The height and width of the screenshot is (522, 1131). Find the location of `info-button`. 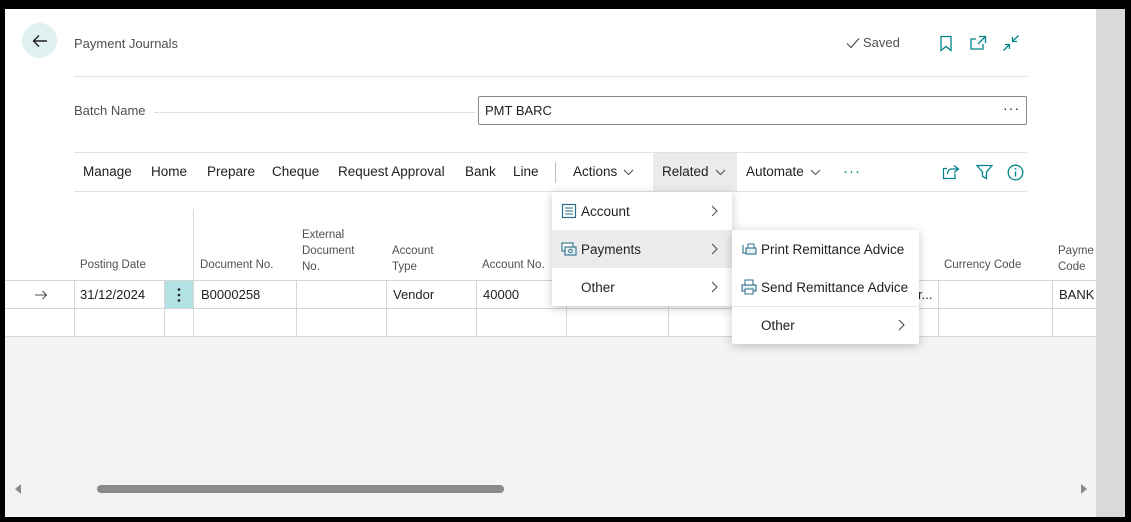

info-button is located at coordinates (1015, 172).